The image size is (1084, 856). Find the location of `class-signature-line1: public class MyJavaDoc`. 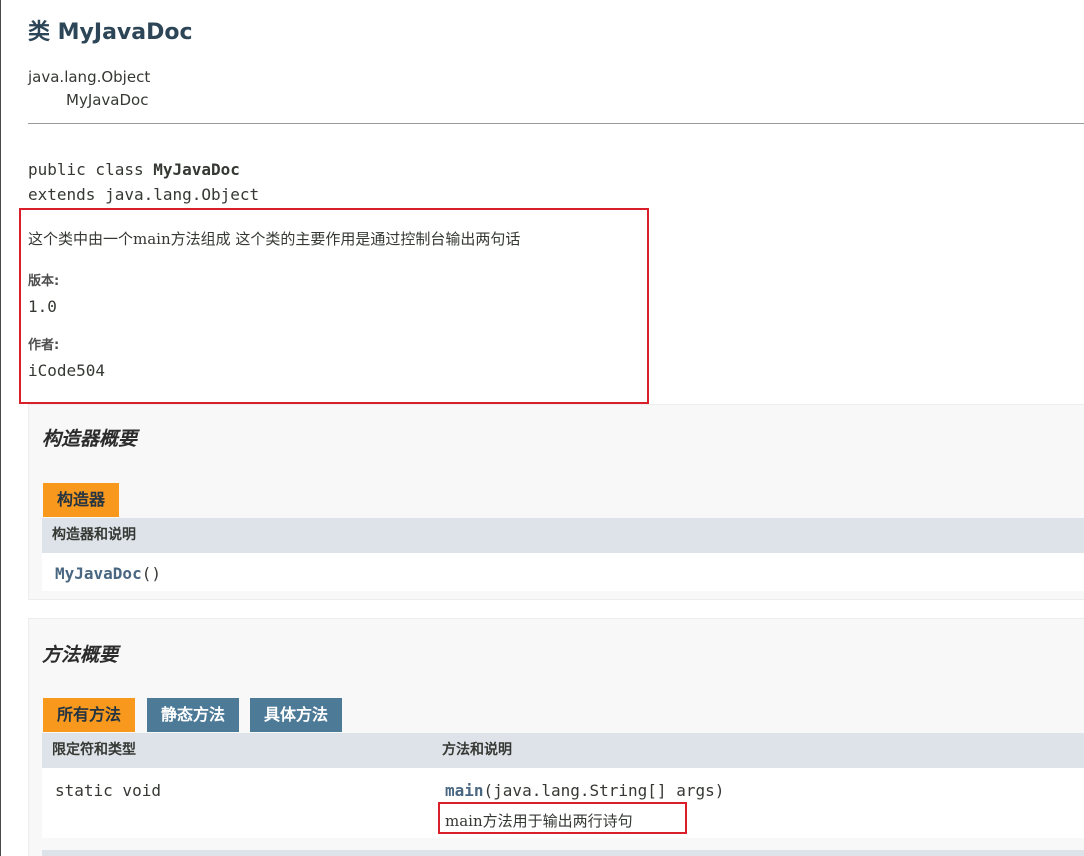

class-signature-line1: public class MyJavaDoc is located at coordinates (134, 169).